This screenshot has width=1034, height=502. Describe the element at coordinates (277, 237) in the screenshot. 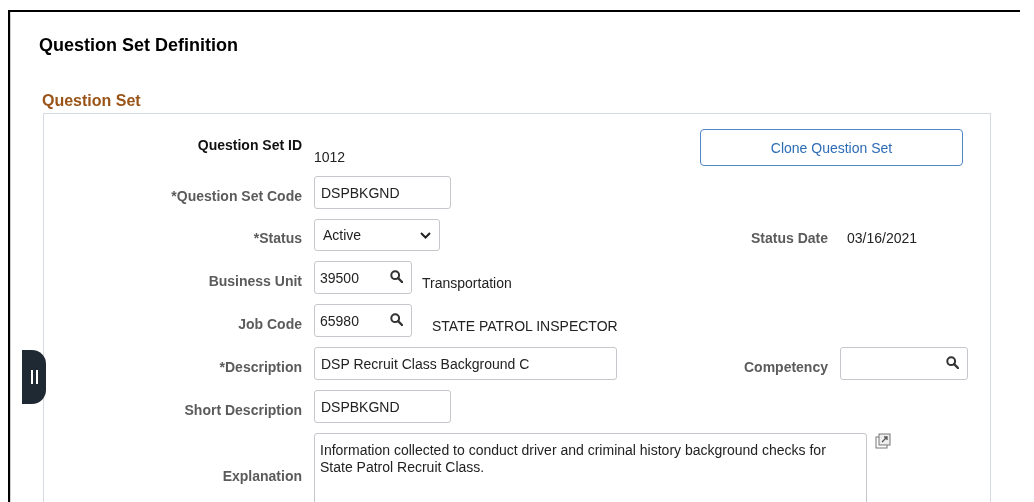

I see `field-label: *Status` at that location.